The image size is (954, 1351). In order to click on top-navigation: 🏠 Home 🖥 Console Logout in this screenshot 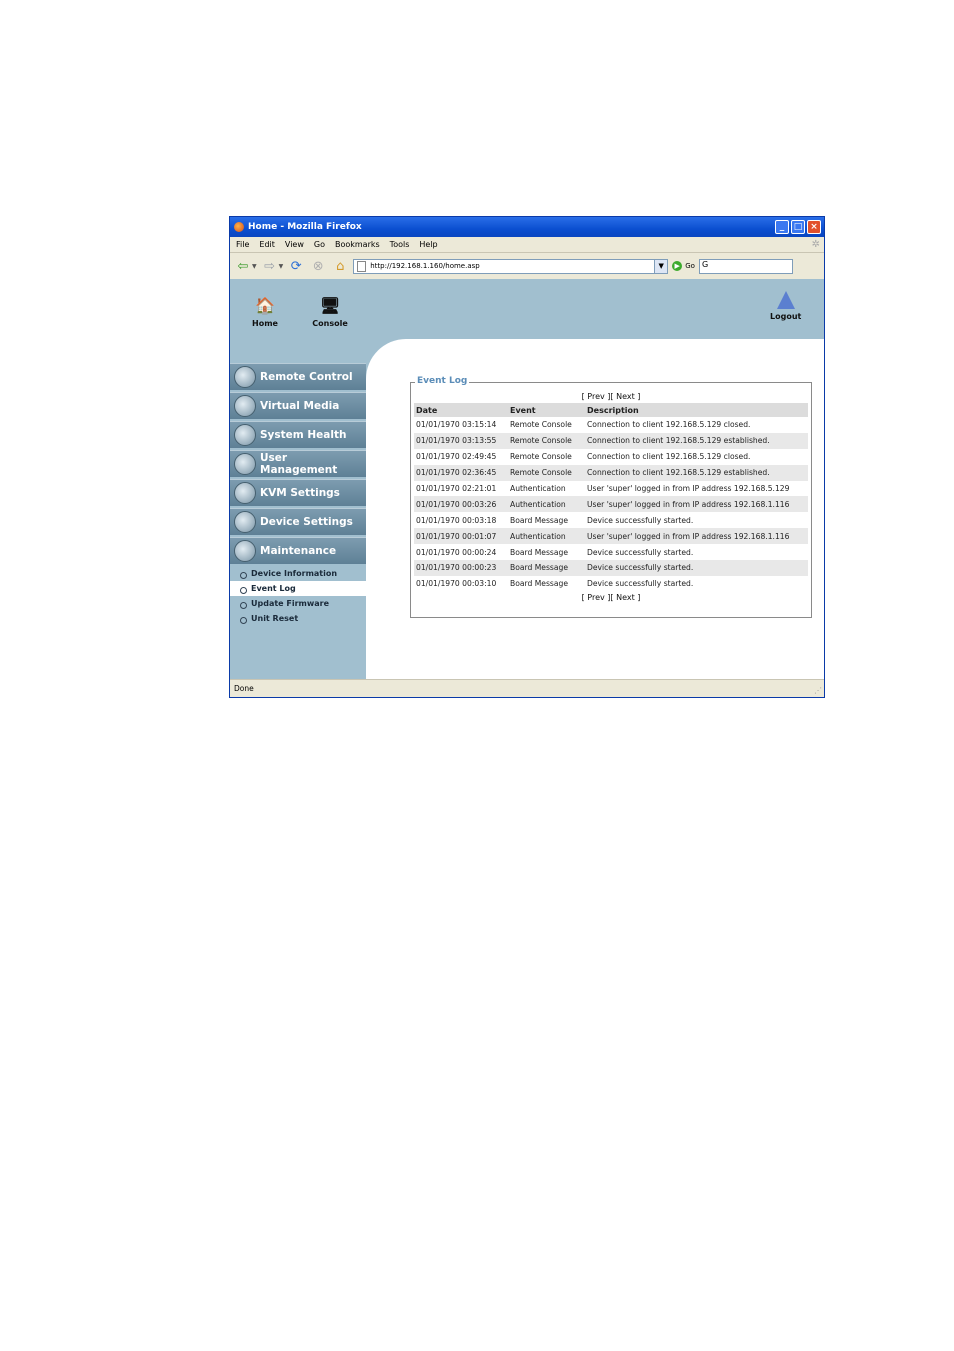, I will do `click(527, 309)`.